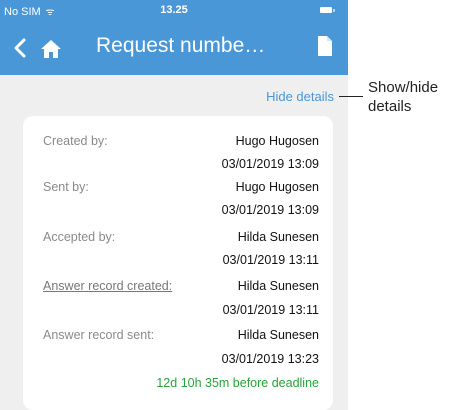  What do you see at coordinates (327, 10) in the screenshot?
I see `battery-icon` at bounding box center [327, 10].